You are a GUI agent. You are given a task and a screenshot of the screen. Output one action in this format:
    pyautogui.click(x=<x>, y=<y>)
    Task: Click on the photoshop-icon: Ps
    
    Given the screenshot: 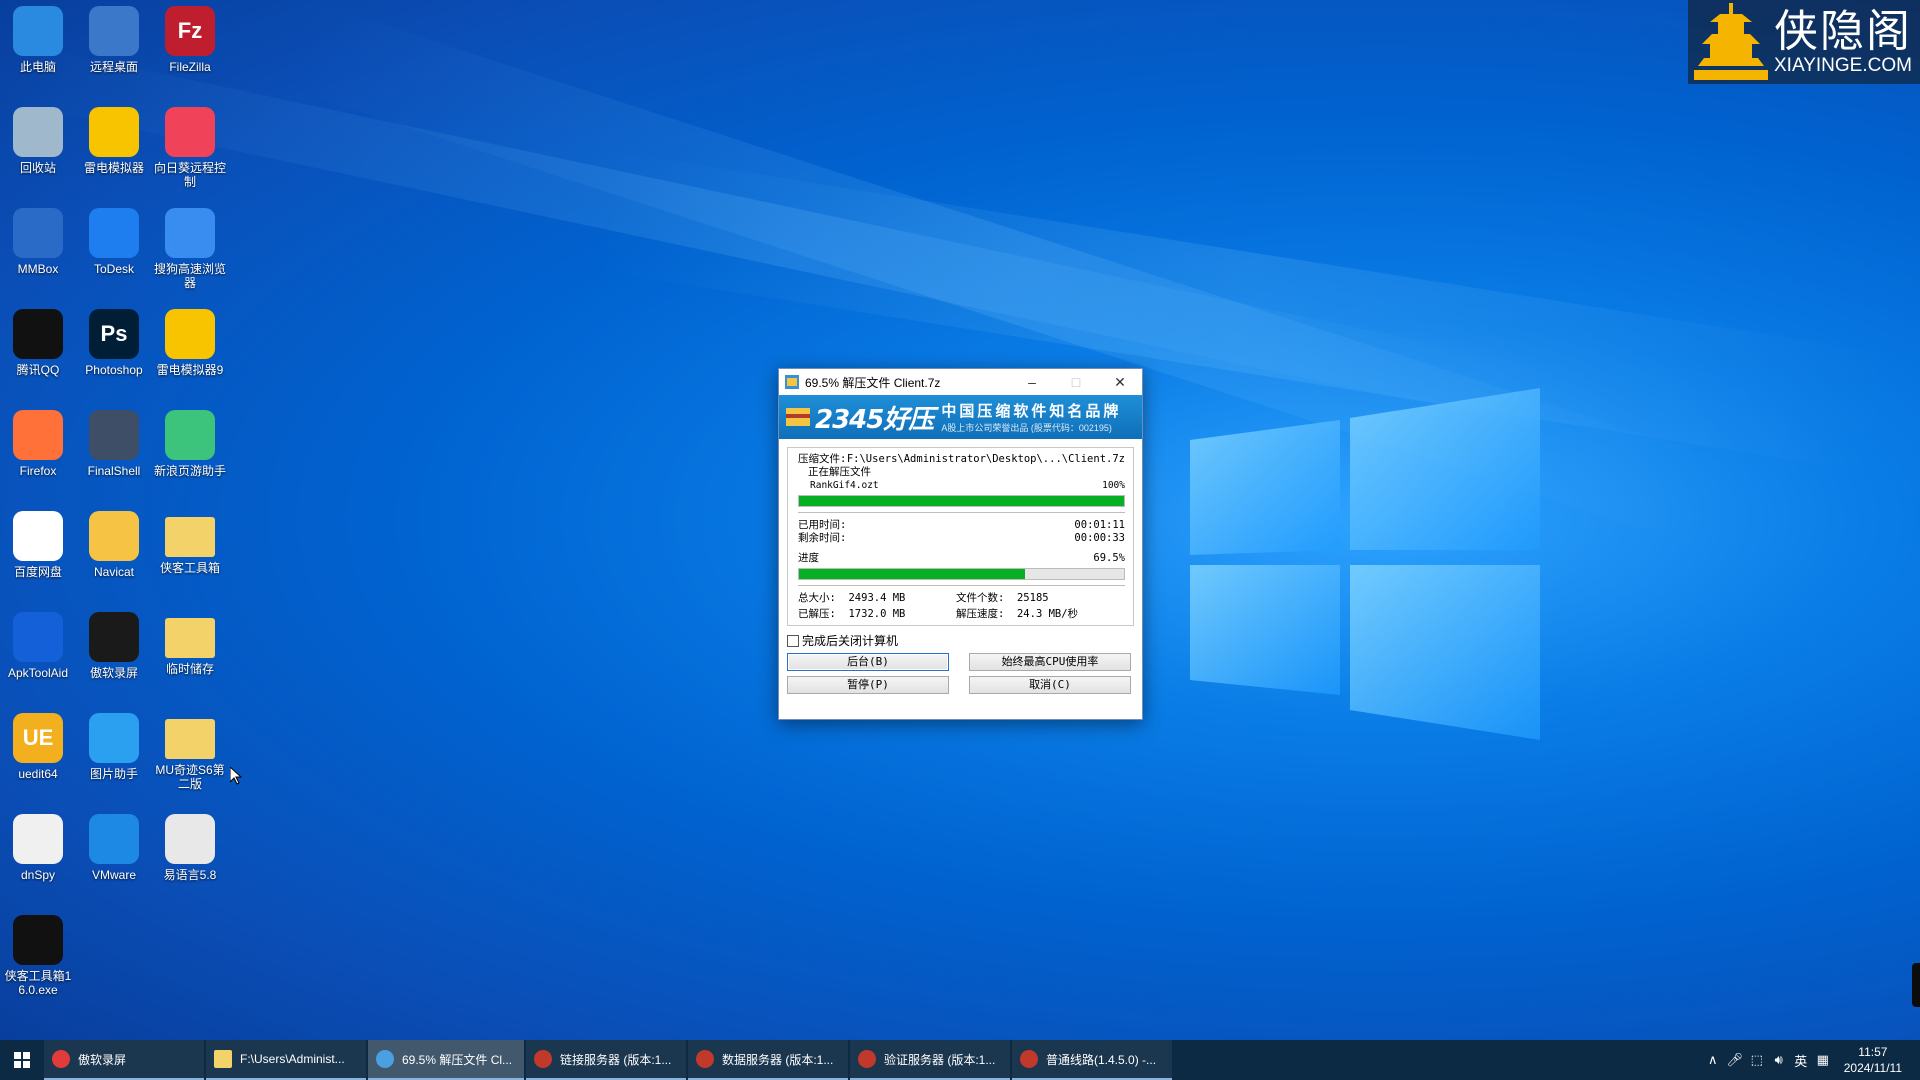 What is the action you would take?
    pyautogui.click(x=114, y=334)
    